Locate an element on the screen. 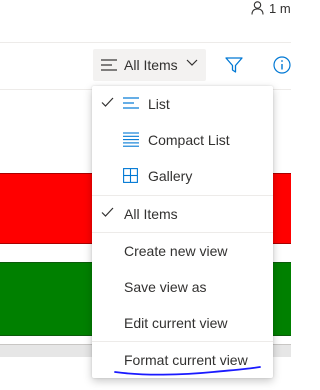 This screenshot has height=390, width=320. menu-item-list: List is located at coordinates (182, 104).